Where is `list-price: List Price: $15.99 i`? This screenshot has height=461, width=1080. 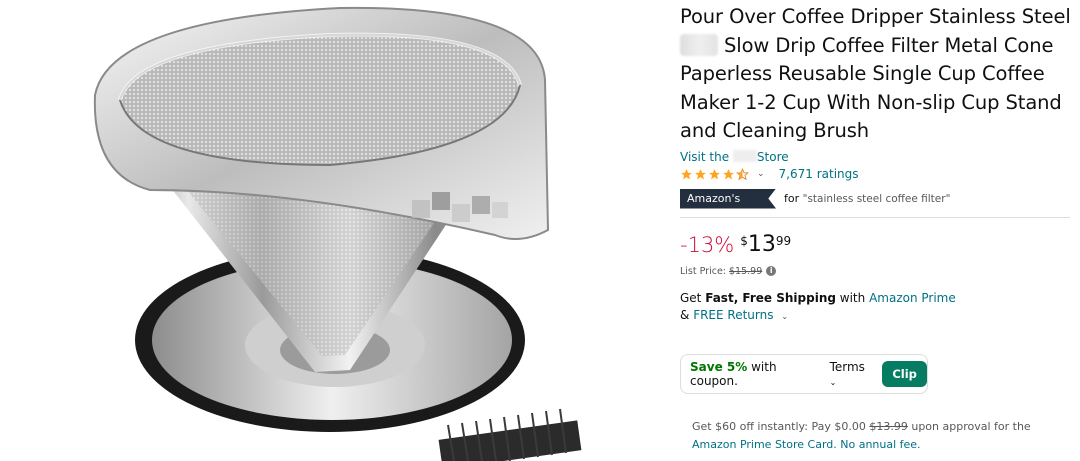
list-price: List Price: $15.99 i is located at coordinates (876, 271).